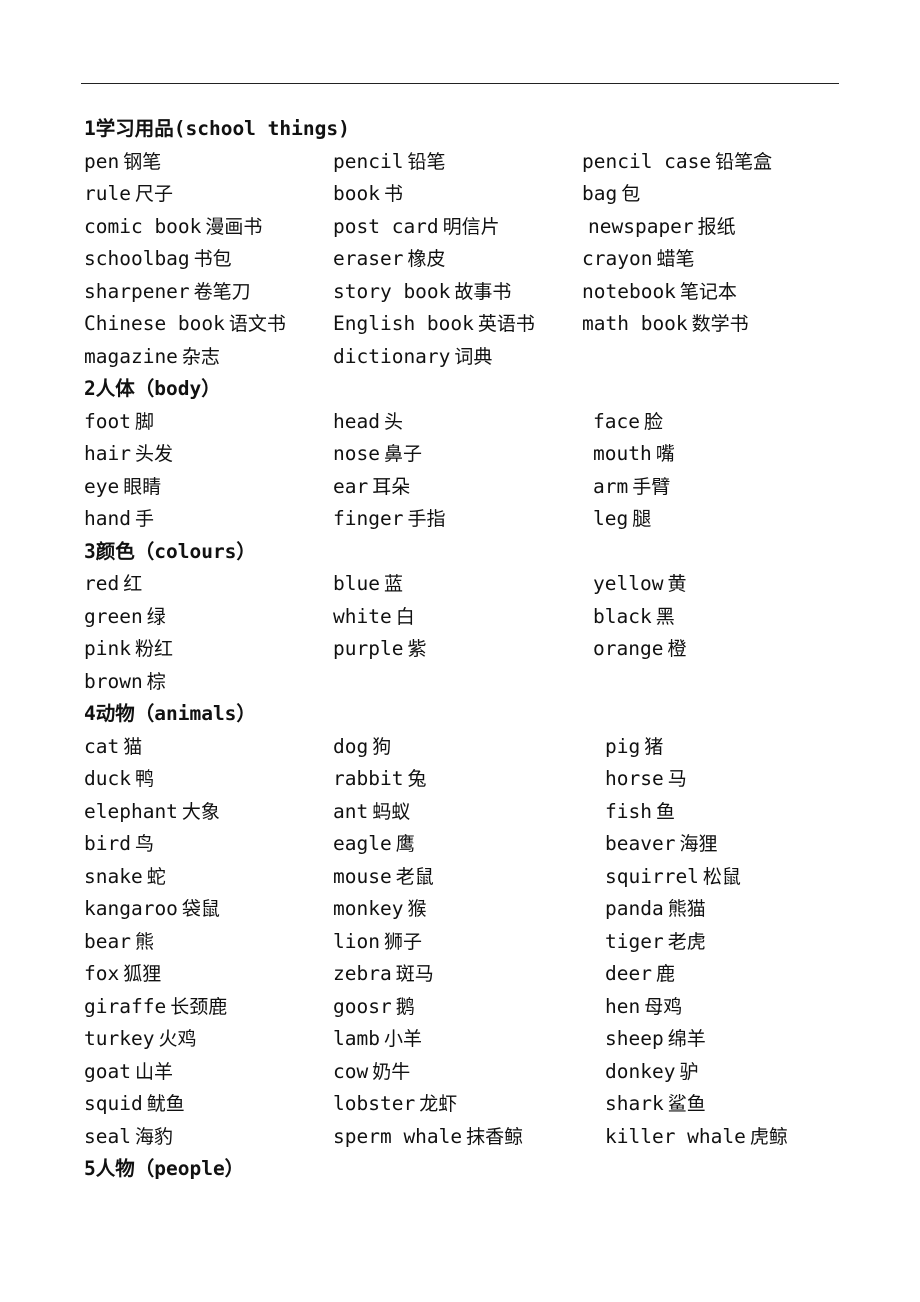 The image size is (920, 1302). I want to click on vocab-entry: hand 手, so click(119, 519).